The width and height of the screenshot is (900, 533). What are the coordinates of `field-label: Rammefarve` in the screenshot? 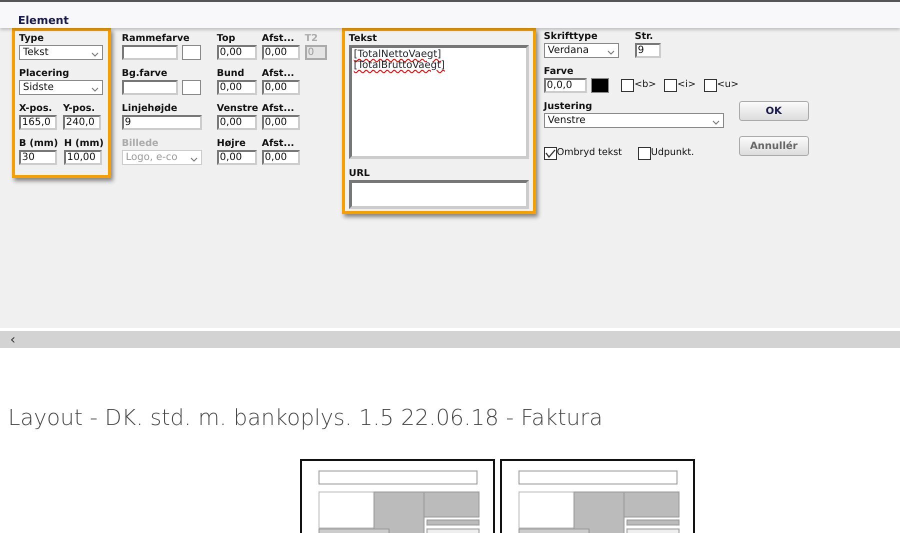 It's located at (156, 39).